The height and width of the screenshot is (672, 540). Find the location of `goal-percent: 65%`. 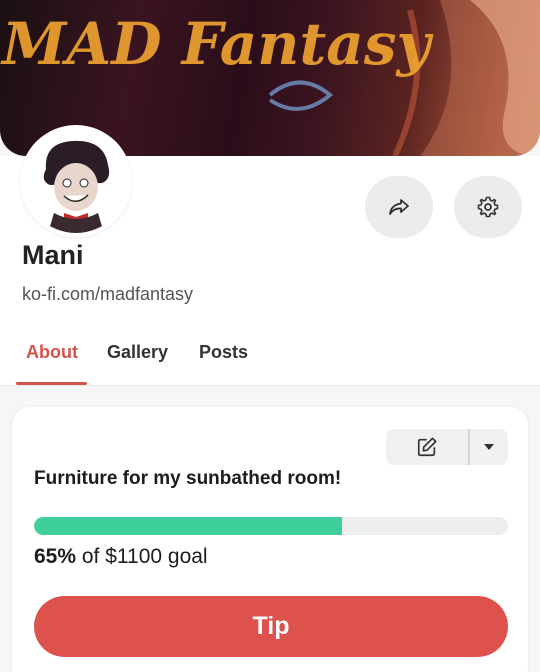

goal-percent: 65% is located at coordinates (55, 556).